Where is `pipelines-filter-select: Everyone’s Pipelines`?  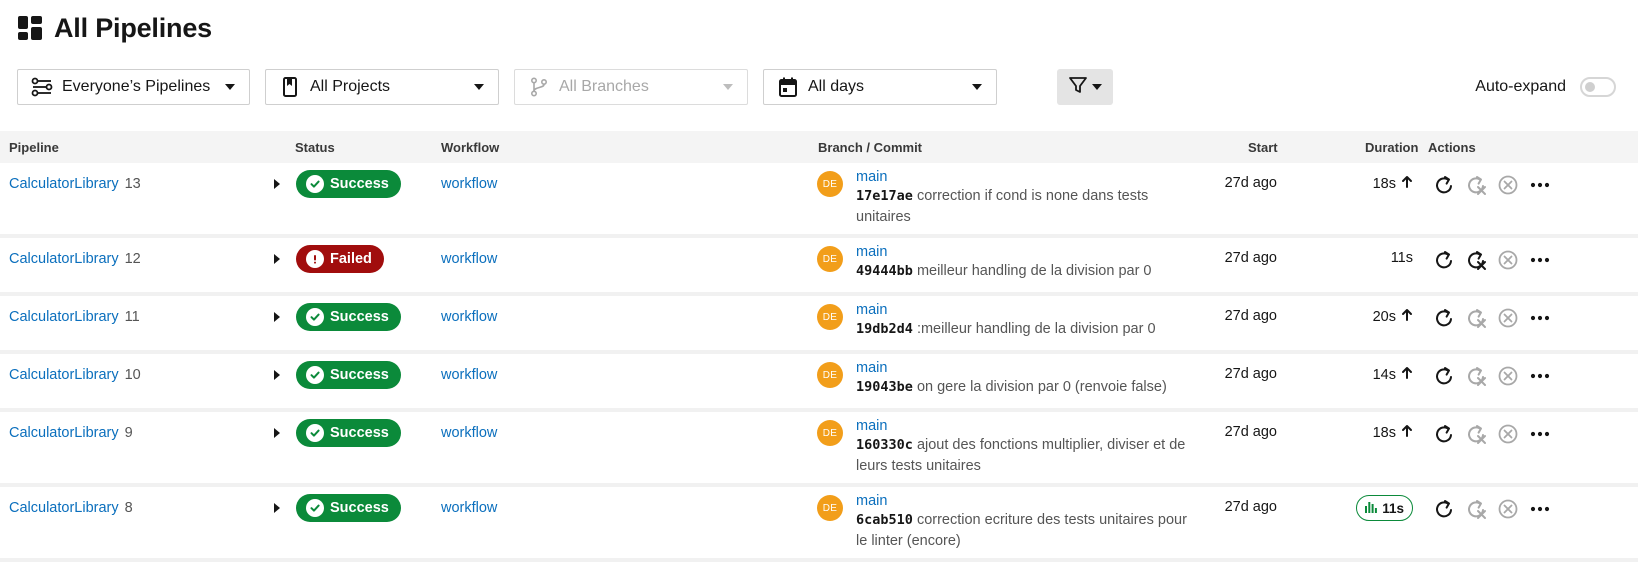 pipelines-filter-select: Everyone’s Pipelines is located at coordinates (133, 87).